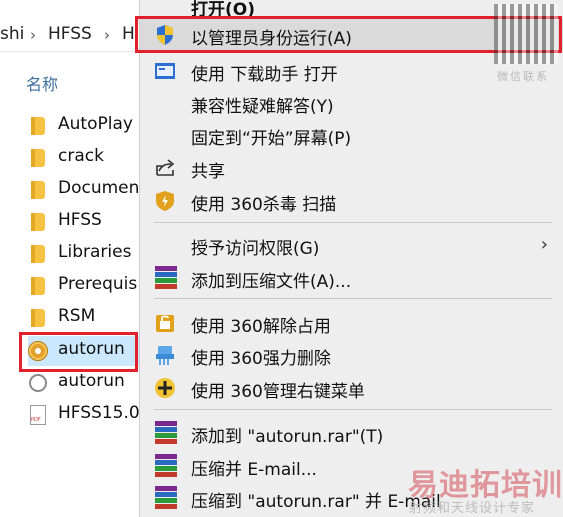  I want to click on menu-item-label: 授予访问权限(G), so click(255, 249).